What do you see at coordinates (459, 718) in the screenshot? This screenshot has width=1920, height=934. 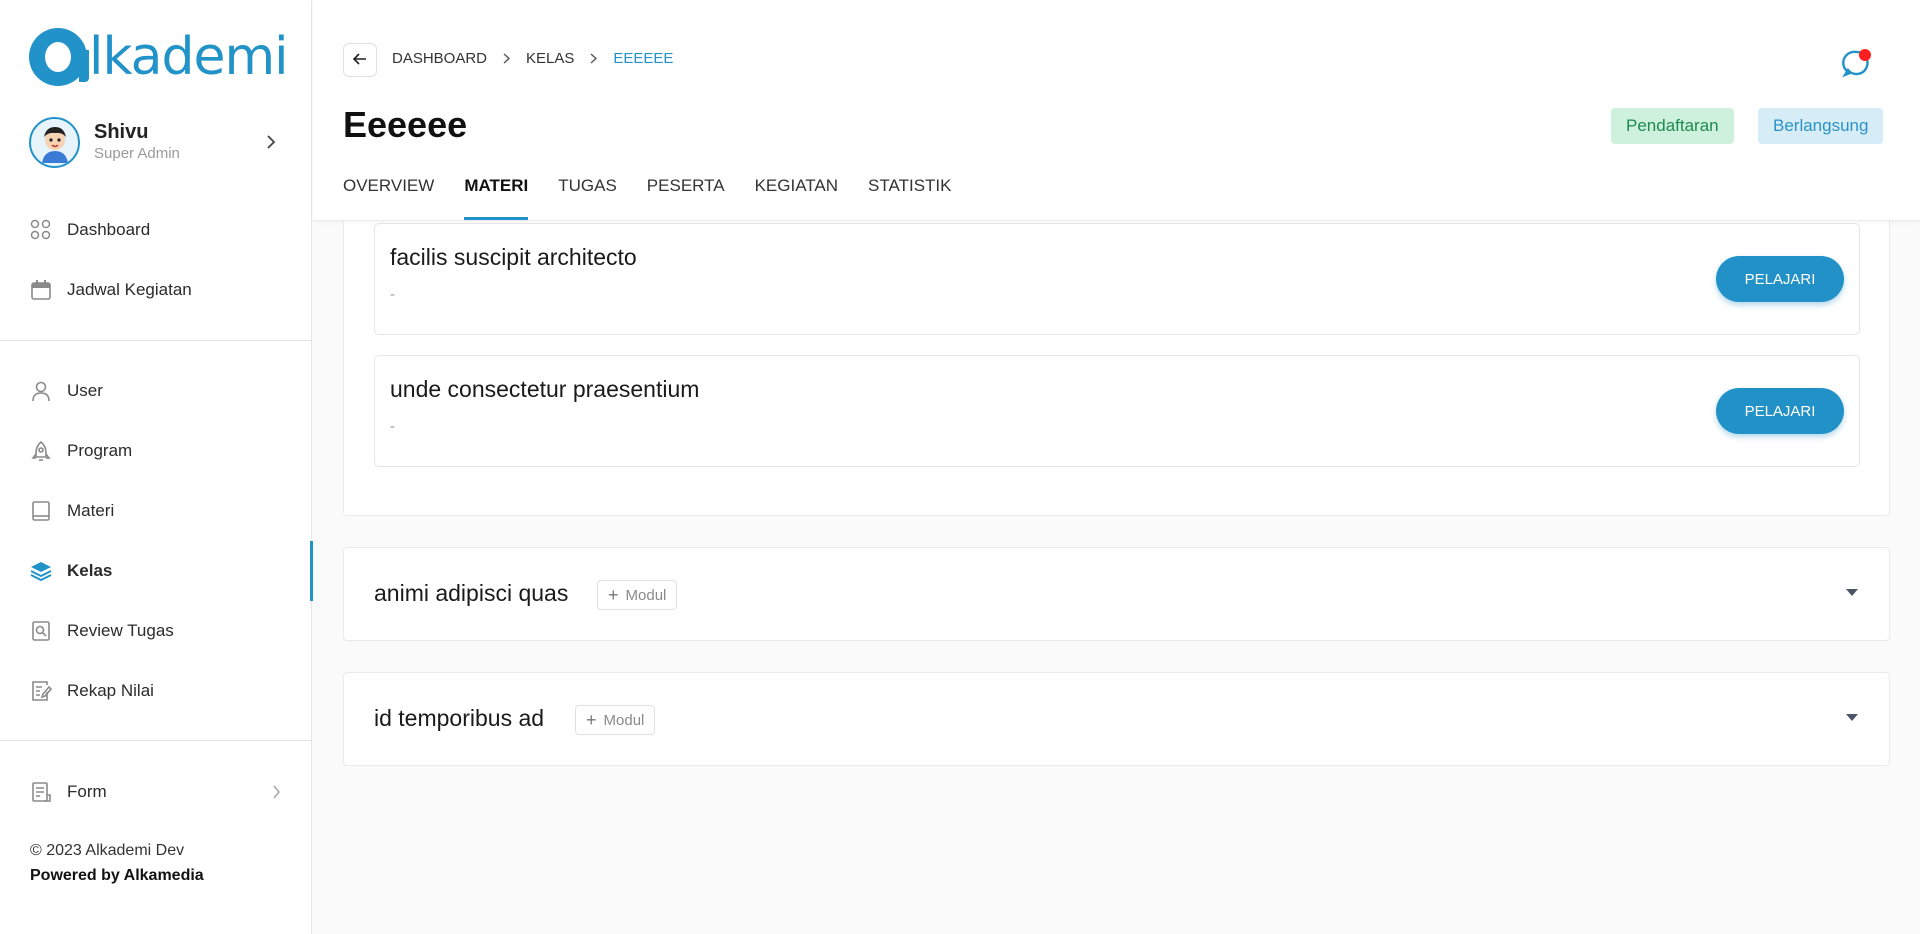 I see `section-title: id temporibus ad` at bounding box center [459, 718].